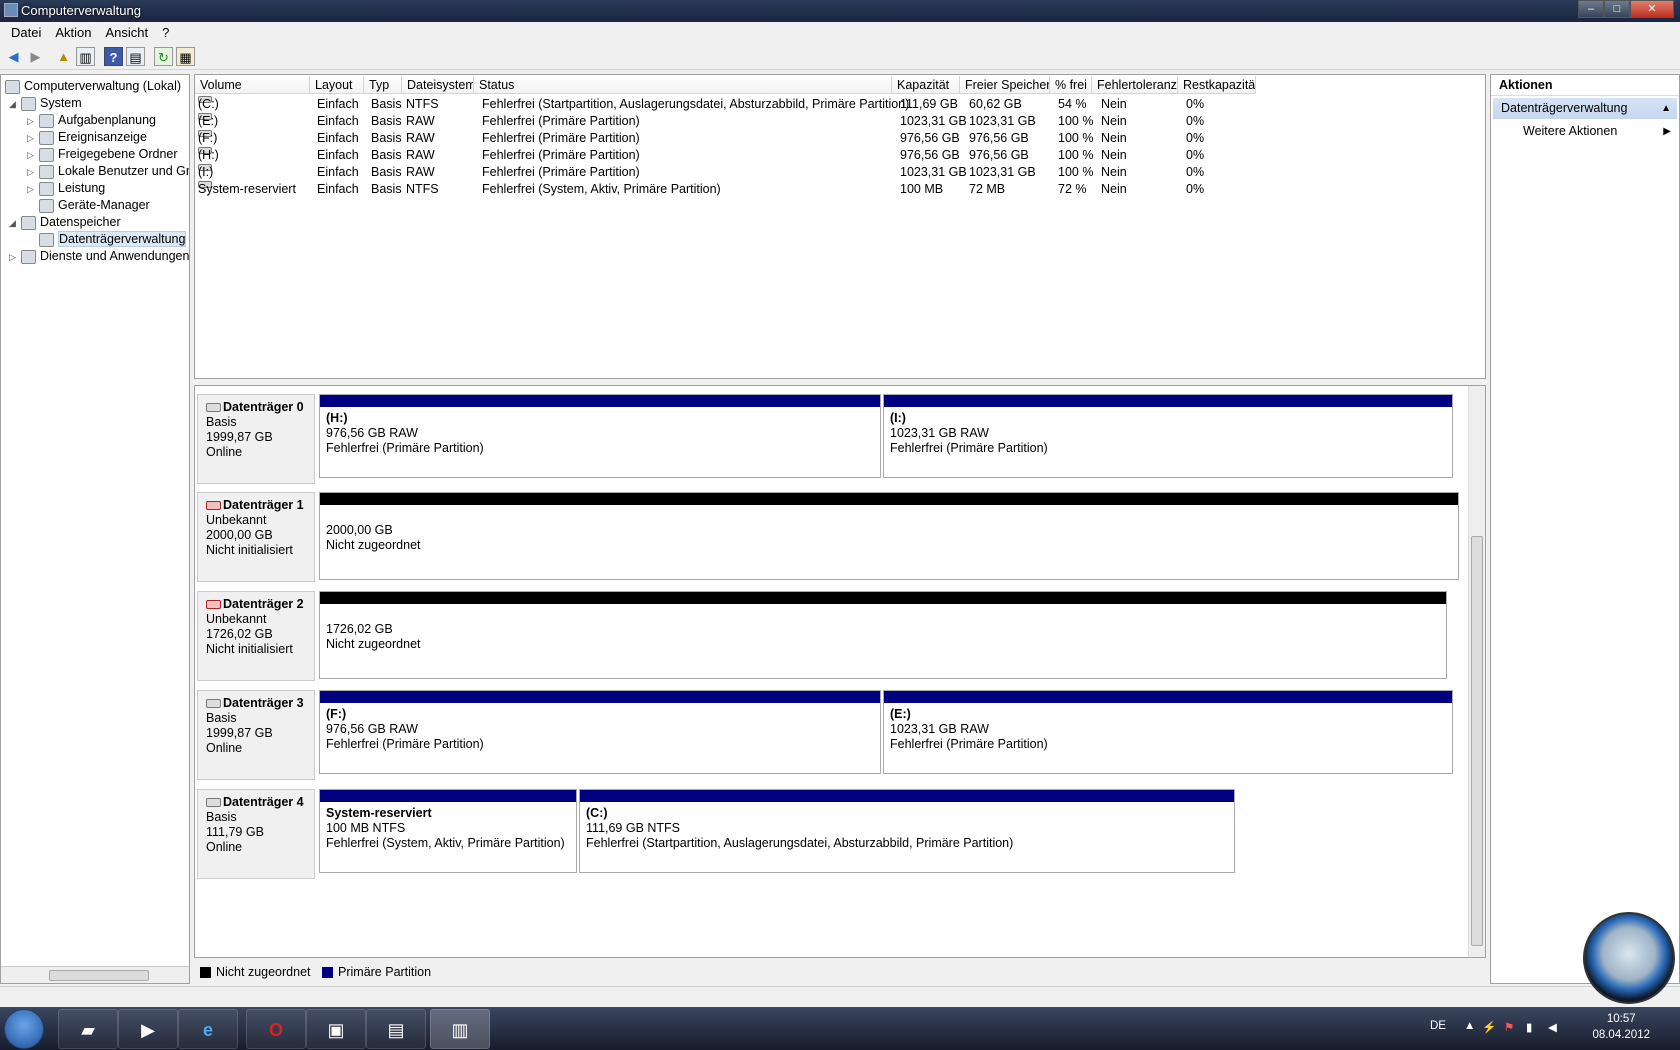 This screenshot has width=1680, height=1050. Describe the element at coordinates (337, 85) in the screenshot. I see `col-header-layout: Layout` at that location.